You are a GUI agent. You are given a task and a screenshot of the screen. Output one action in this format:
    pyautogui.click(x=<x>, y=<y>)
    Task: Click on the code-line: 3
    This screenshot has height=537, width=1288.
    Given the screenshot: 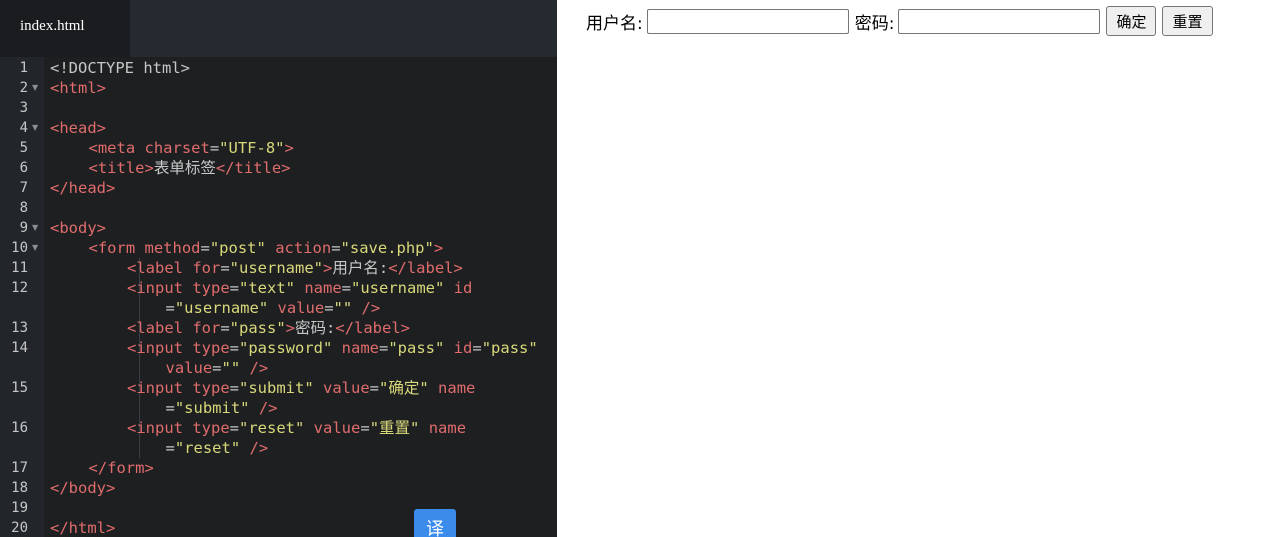 What is the action you would take?
    pyautogui.click(x=278, y=108)
    